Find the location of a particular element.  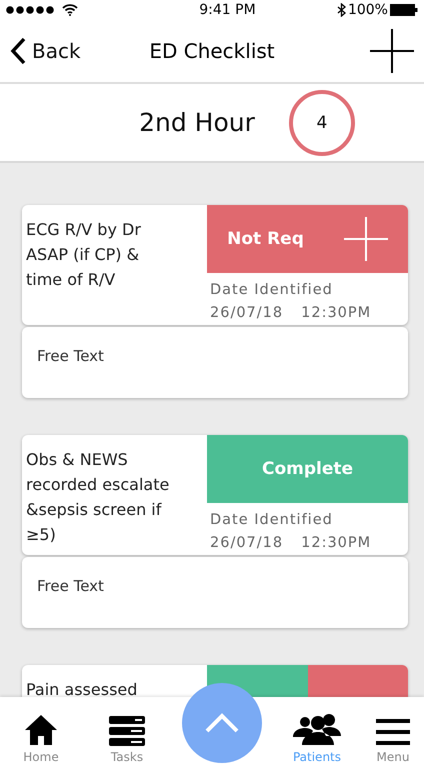

tab: Menu is located at coordinates (393, 731).